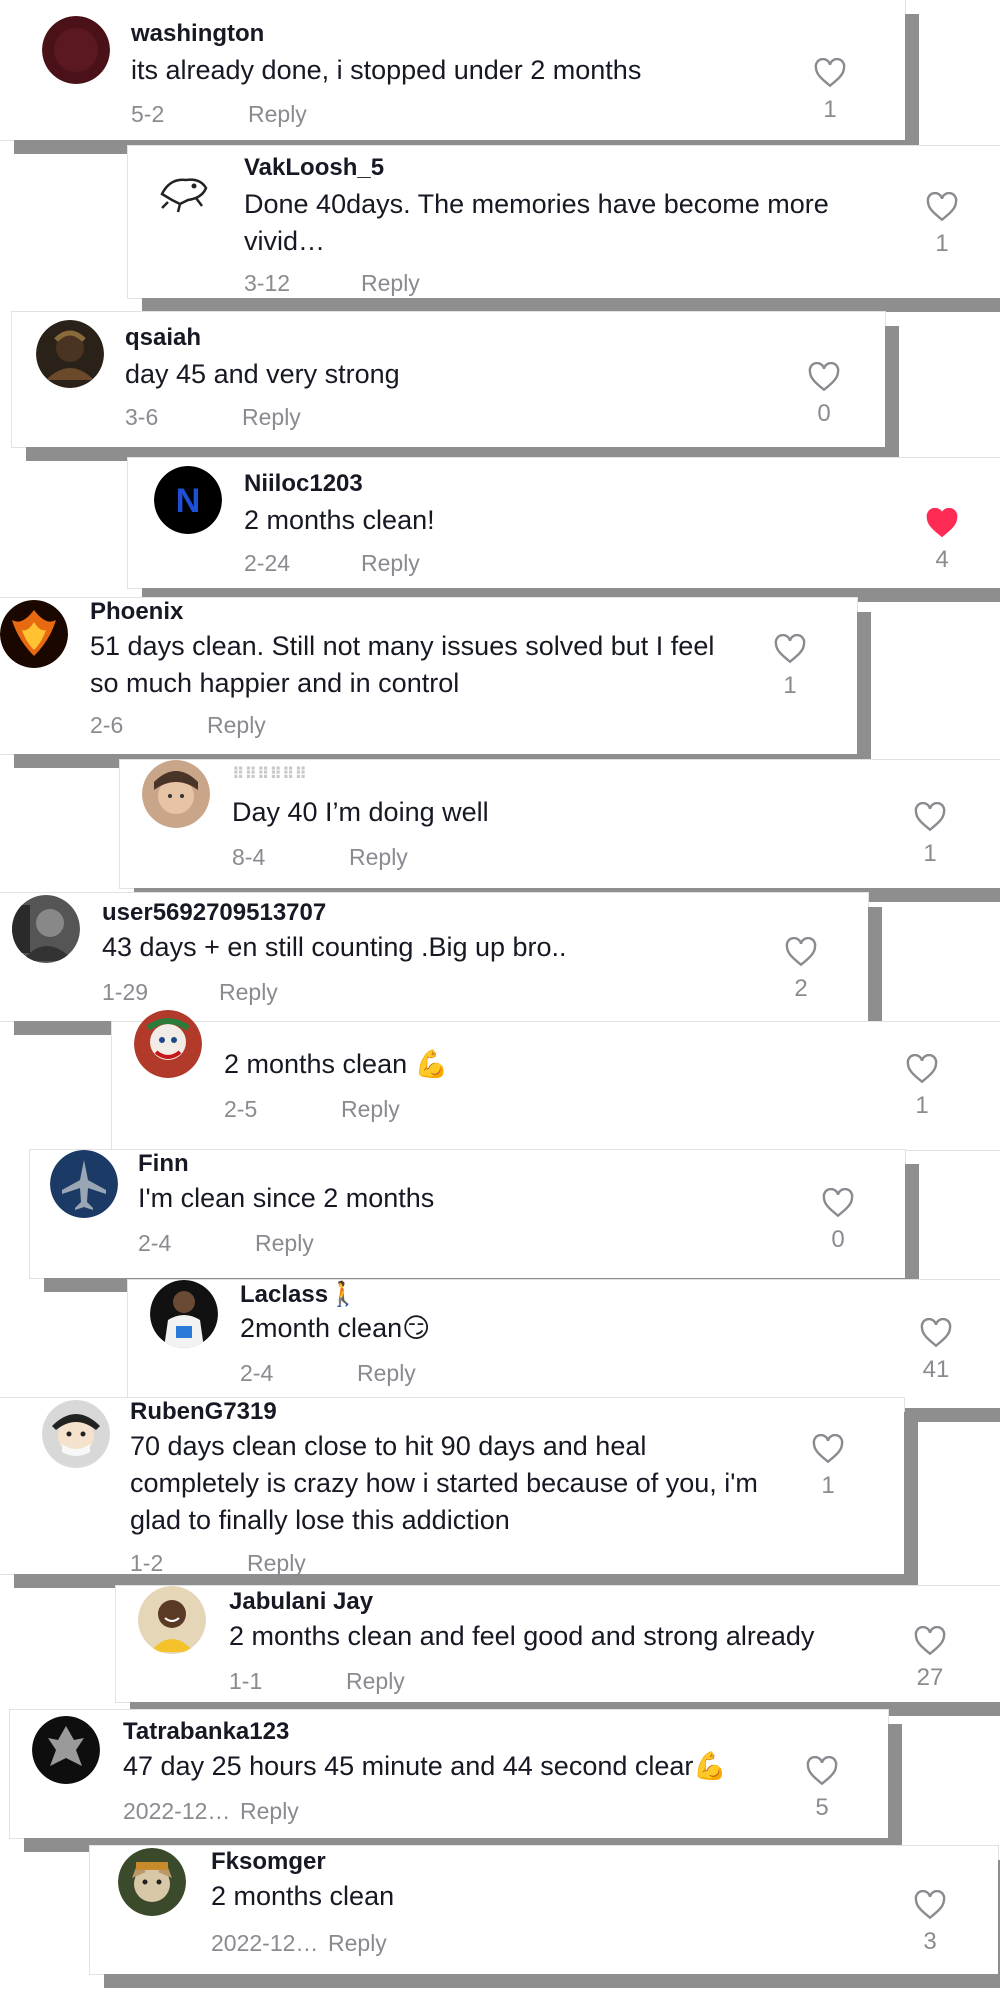  I want to click on comment-username: Phoenix, so click(136, 612).